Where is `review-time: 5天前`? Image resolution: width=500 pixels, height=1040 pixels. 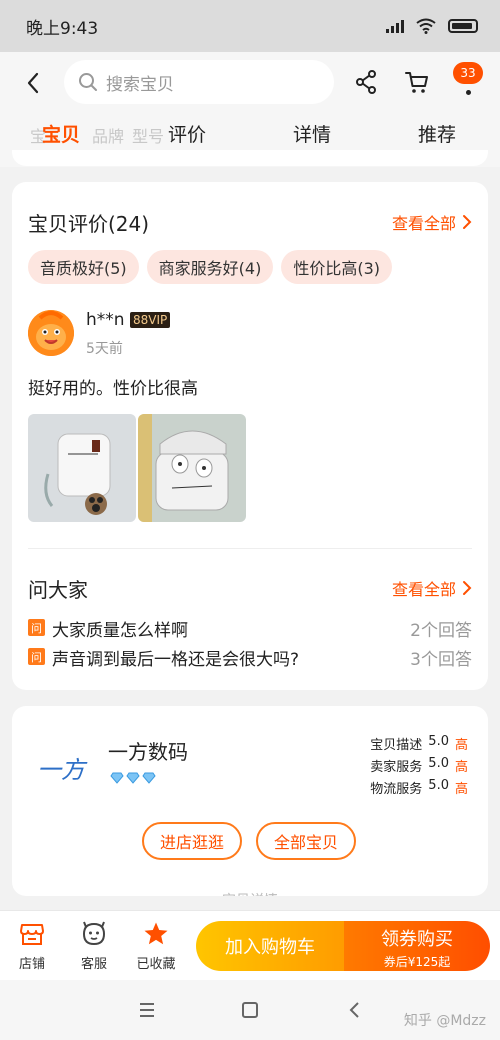
review-time: 5天前 is located at coordinates (104, 349).